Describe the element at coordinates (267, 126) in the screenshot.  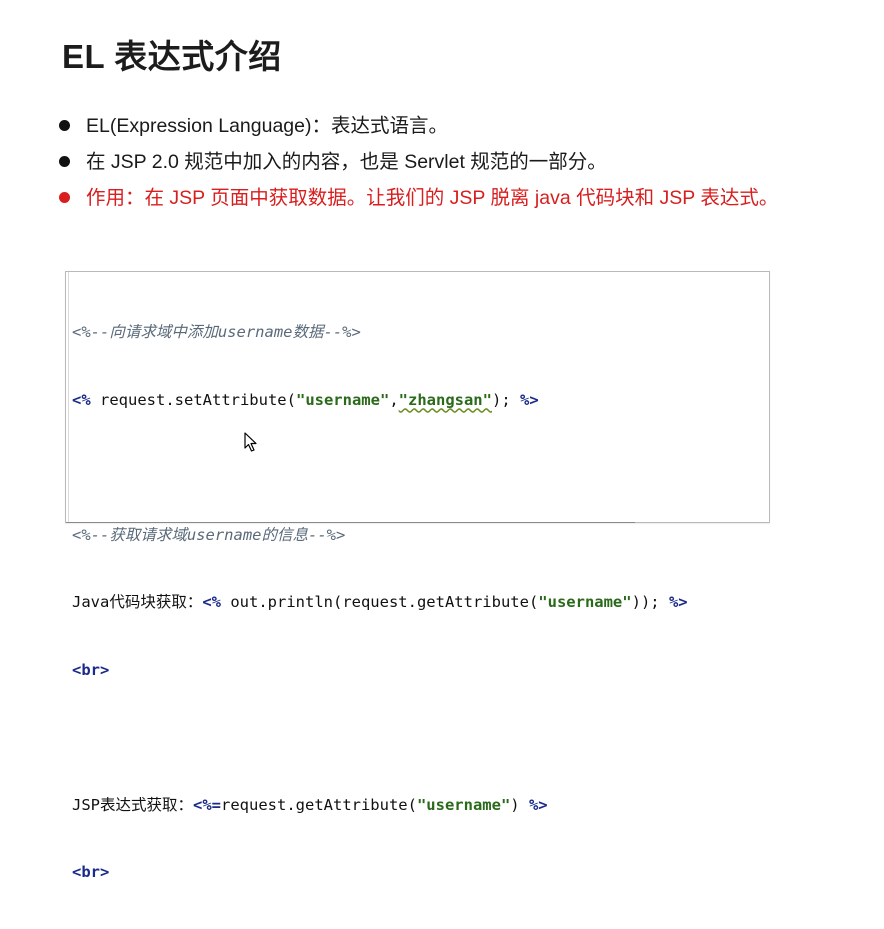
I see `bullet-text: EL(Expression Language)：表达式语言。` at that location.